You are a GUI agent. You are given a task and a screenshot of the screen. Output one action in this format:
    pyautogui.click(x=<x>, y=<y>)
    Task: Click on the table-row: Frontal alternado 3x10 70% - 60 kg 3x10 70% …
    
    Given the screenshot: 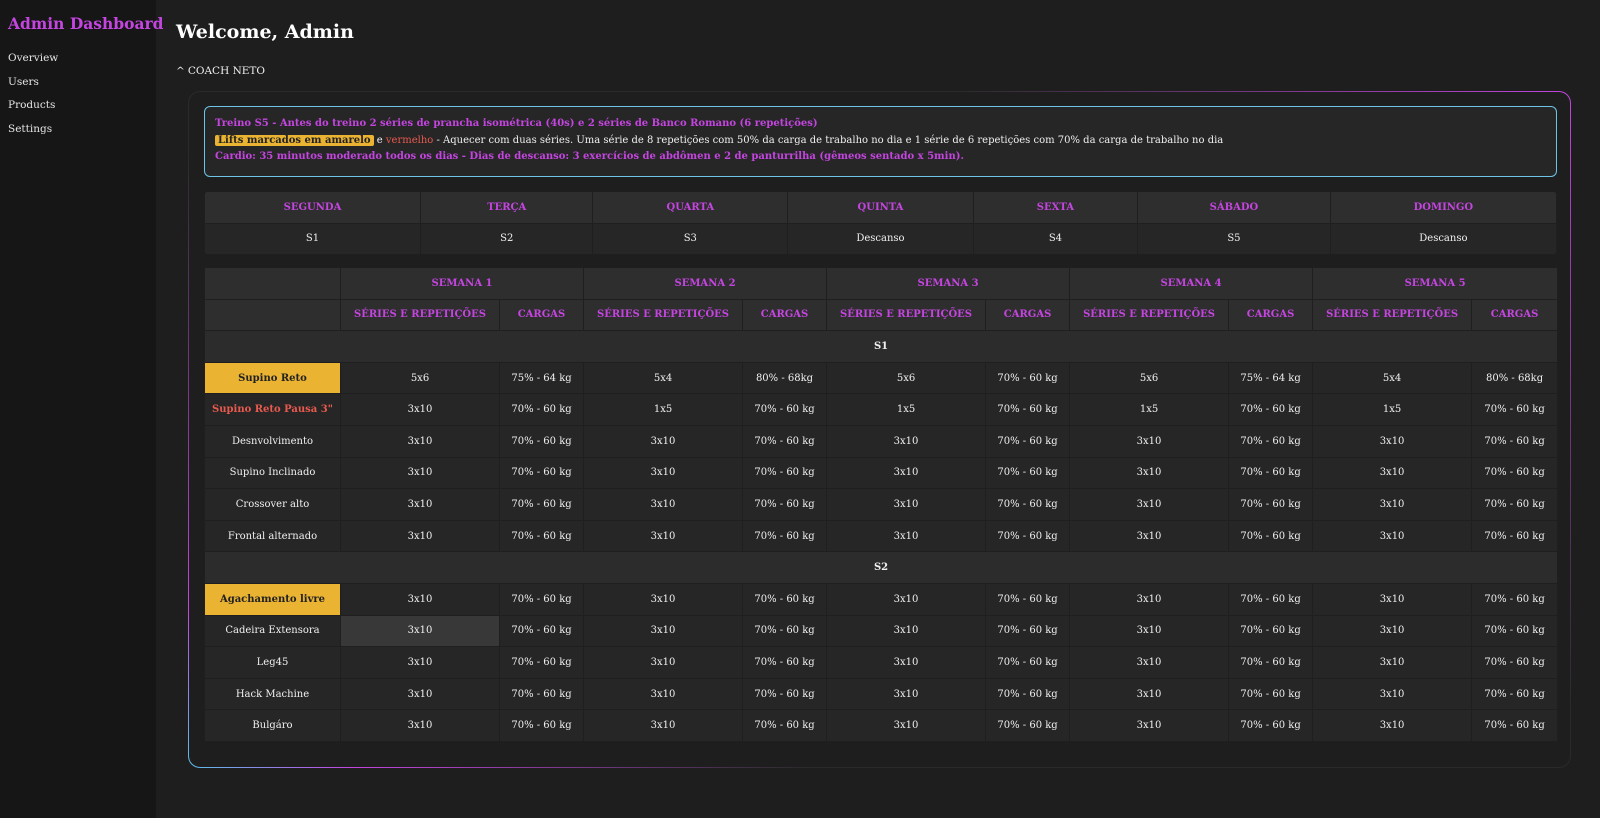 What is the action you would take?
    pyautogui.click(x=881, y=536)
    